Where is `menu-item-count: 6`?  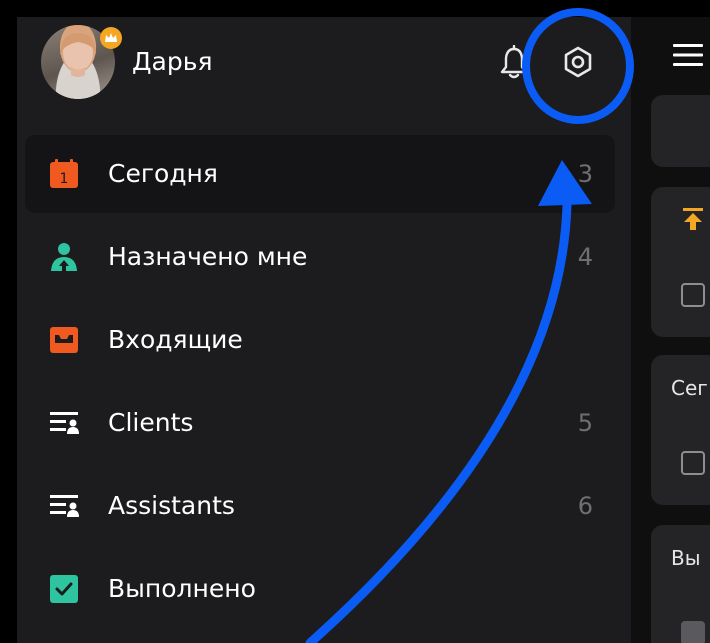 menu-item-count: 6 is located at coordinates (585, 506).